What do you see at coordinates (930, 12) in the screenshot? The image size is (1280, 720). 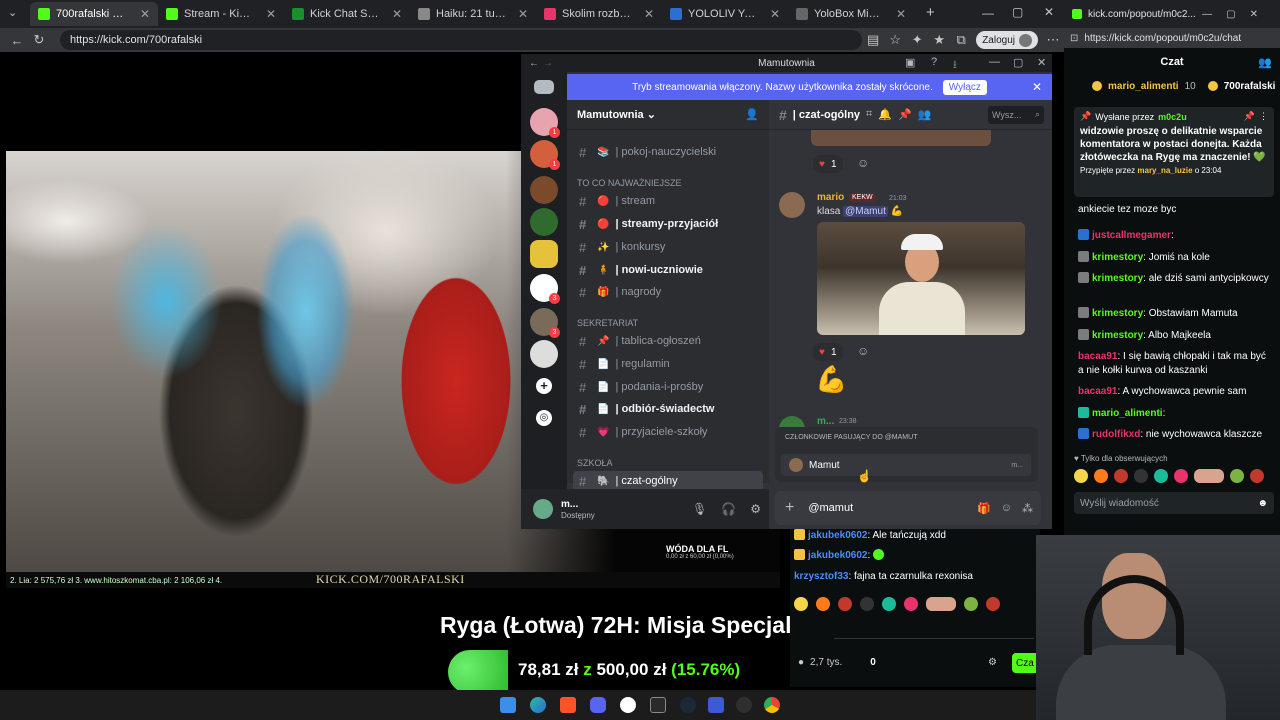 I see `new-tab-icon: +` at bounding box center [930, 12].